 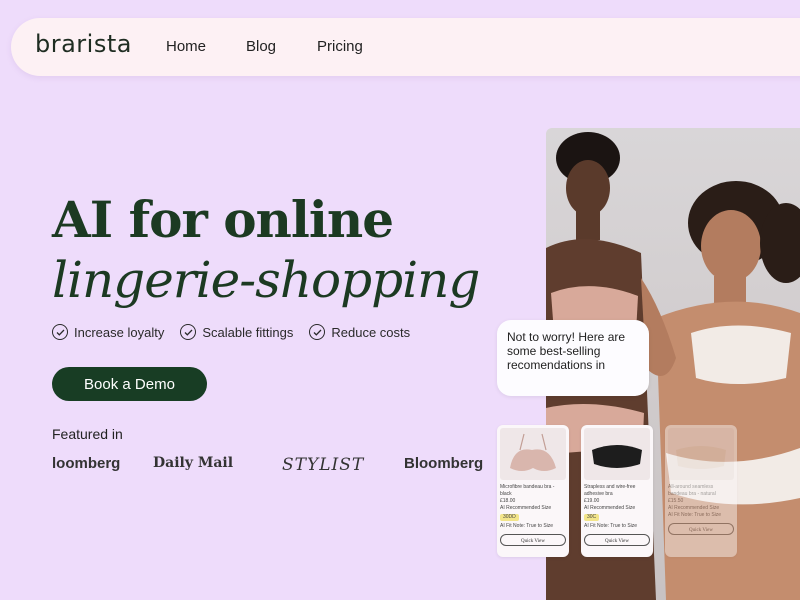 What do you see at coordinates (186, 46) in the screenshot?
I see `nav-link-home: Home` at bounding box center [186, 46].